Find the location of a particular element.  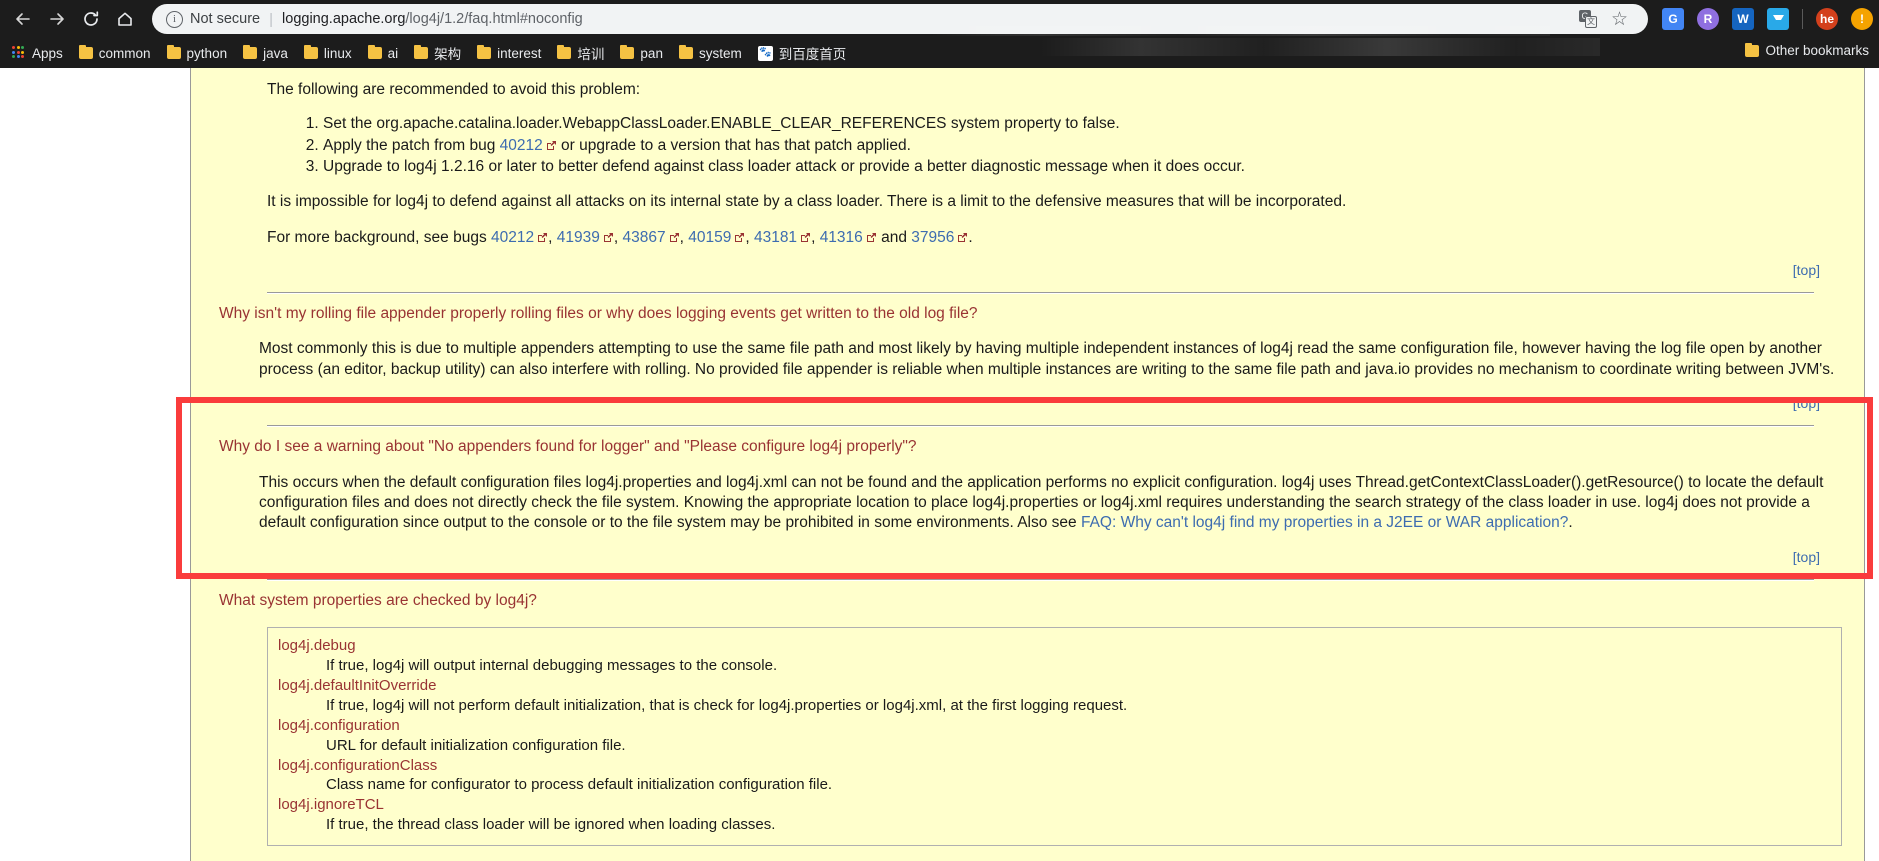

property-name: log4j.configuration is located at coordinates (339, 725).